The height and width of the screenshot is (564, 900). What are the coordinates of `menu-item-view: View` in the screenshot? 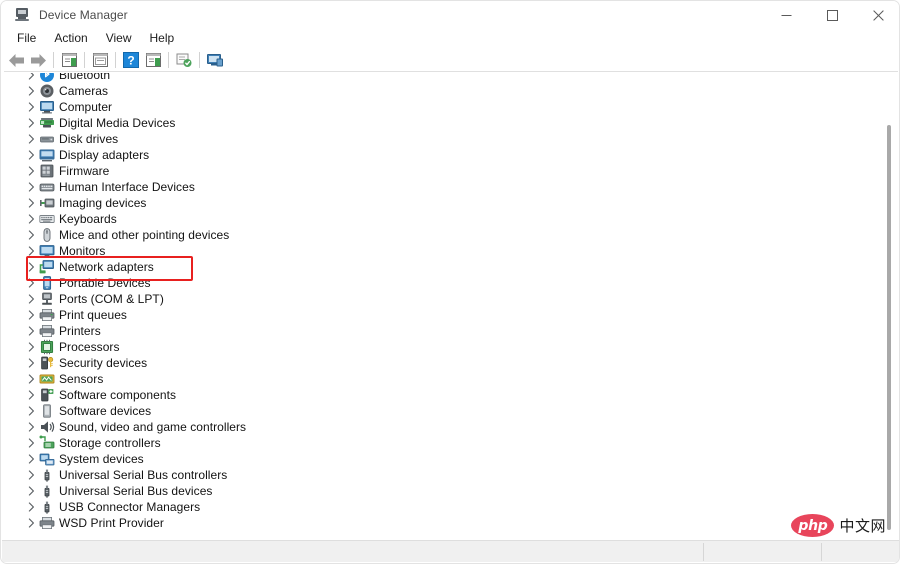 It's located at (119, 38).